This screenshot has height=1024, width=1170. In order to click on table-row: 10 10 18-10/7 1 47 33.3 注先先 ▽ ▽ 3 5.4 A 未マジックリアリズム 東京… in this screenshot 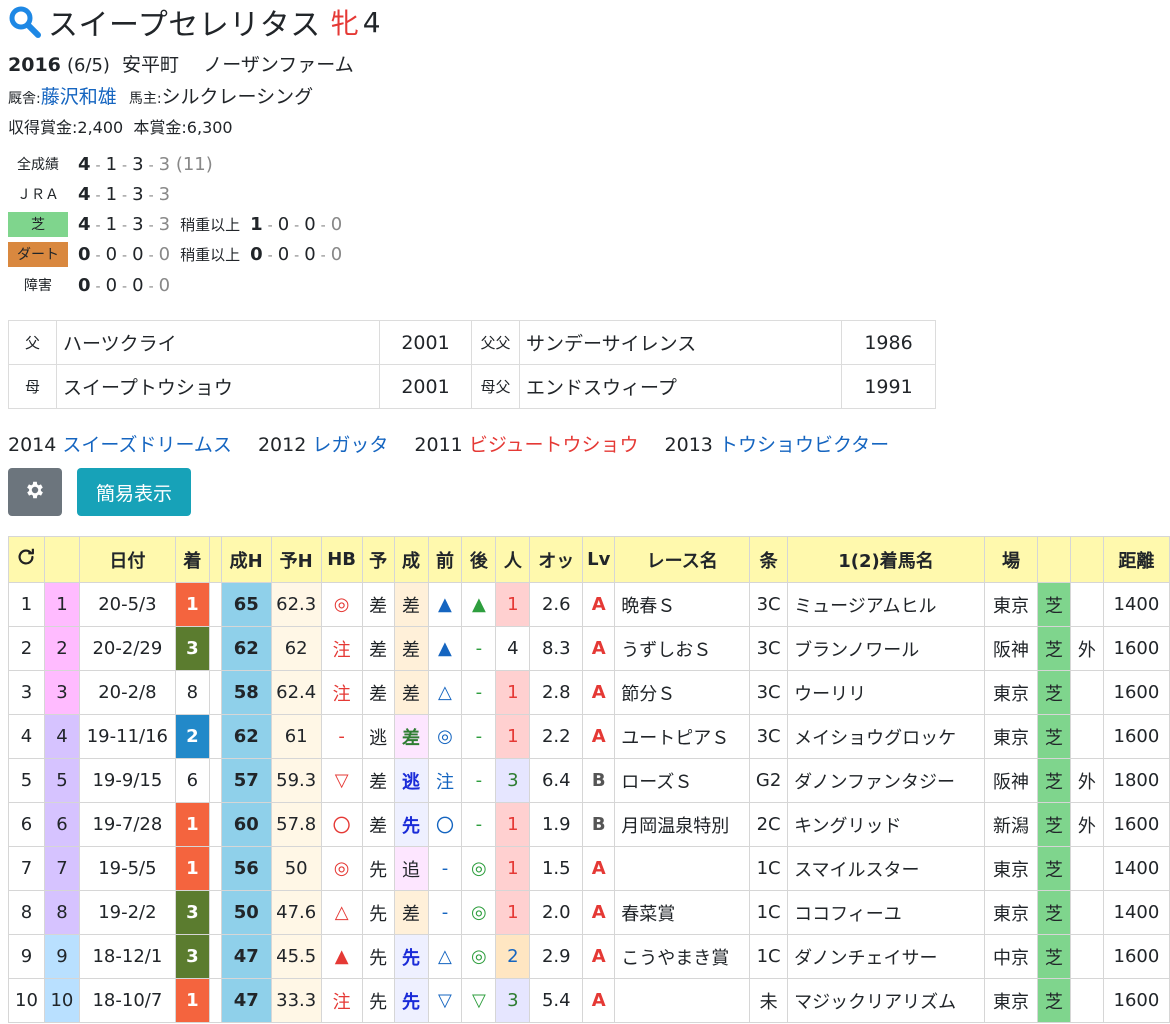, I will do `click(589, 1000)`.